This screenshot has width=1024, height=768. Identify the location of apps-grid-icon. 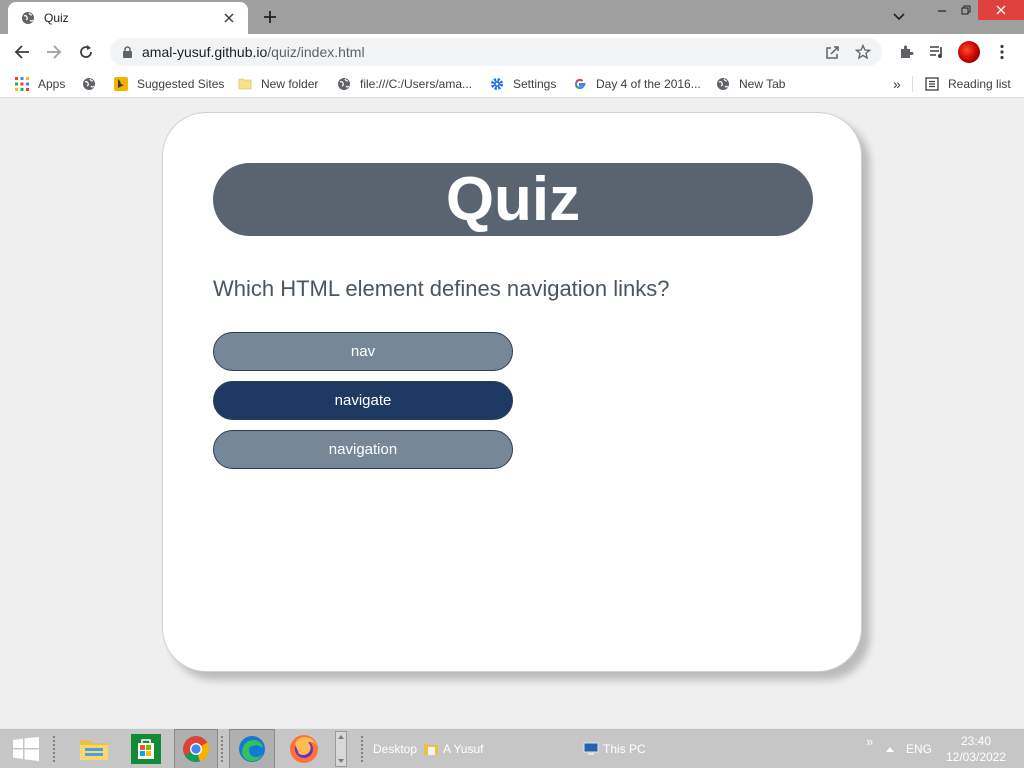
(22, 84).